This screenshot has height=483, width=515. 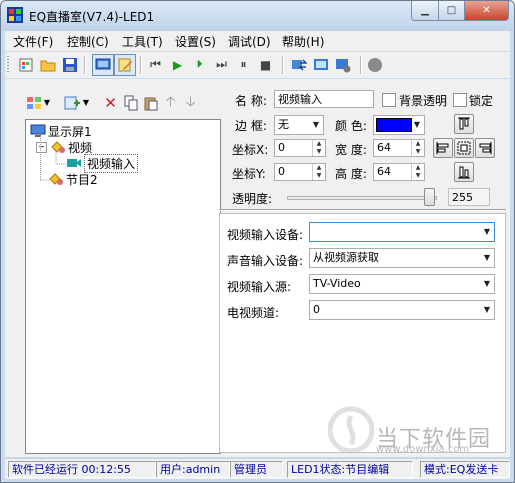 I want to click on y-value: 0, so click(x=281, y=171).